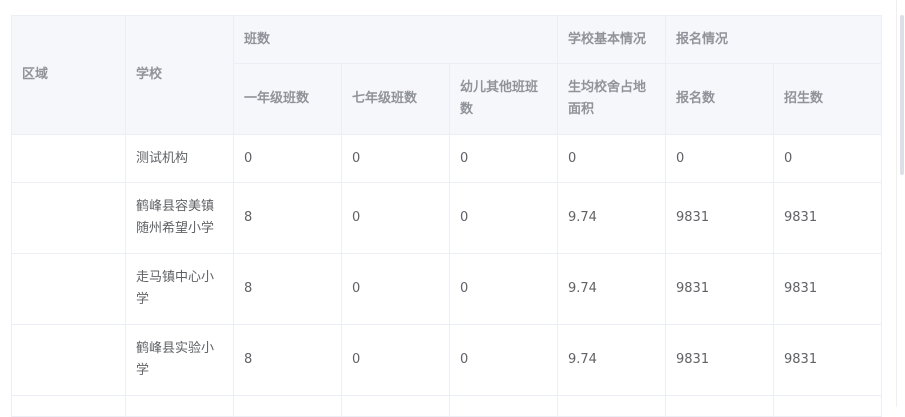  I want to click on header-group-basic: 学校基本情况, so click(611, 39).